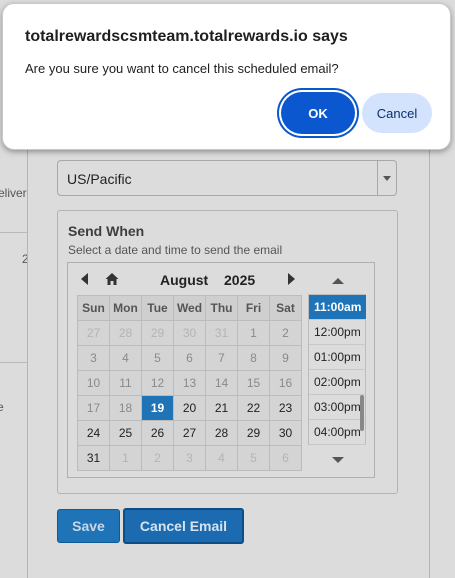 The width and height of the screenshot is (455, 578). I want to click on calendar-week: 10 11 12 13 14 15 16, so click(189, 383).